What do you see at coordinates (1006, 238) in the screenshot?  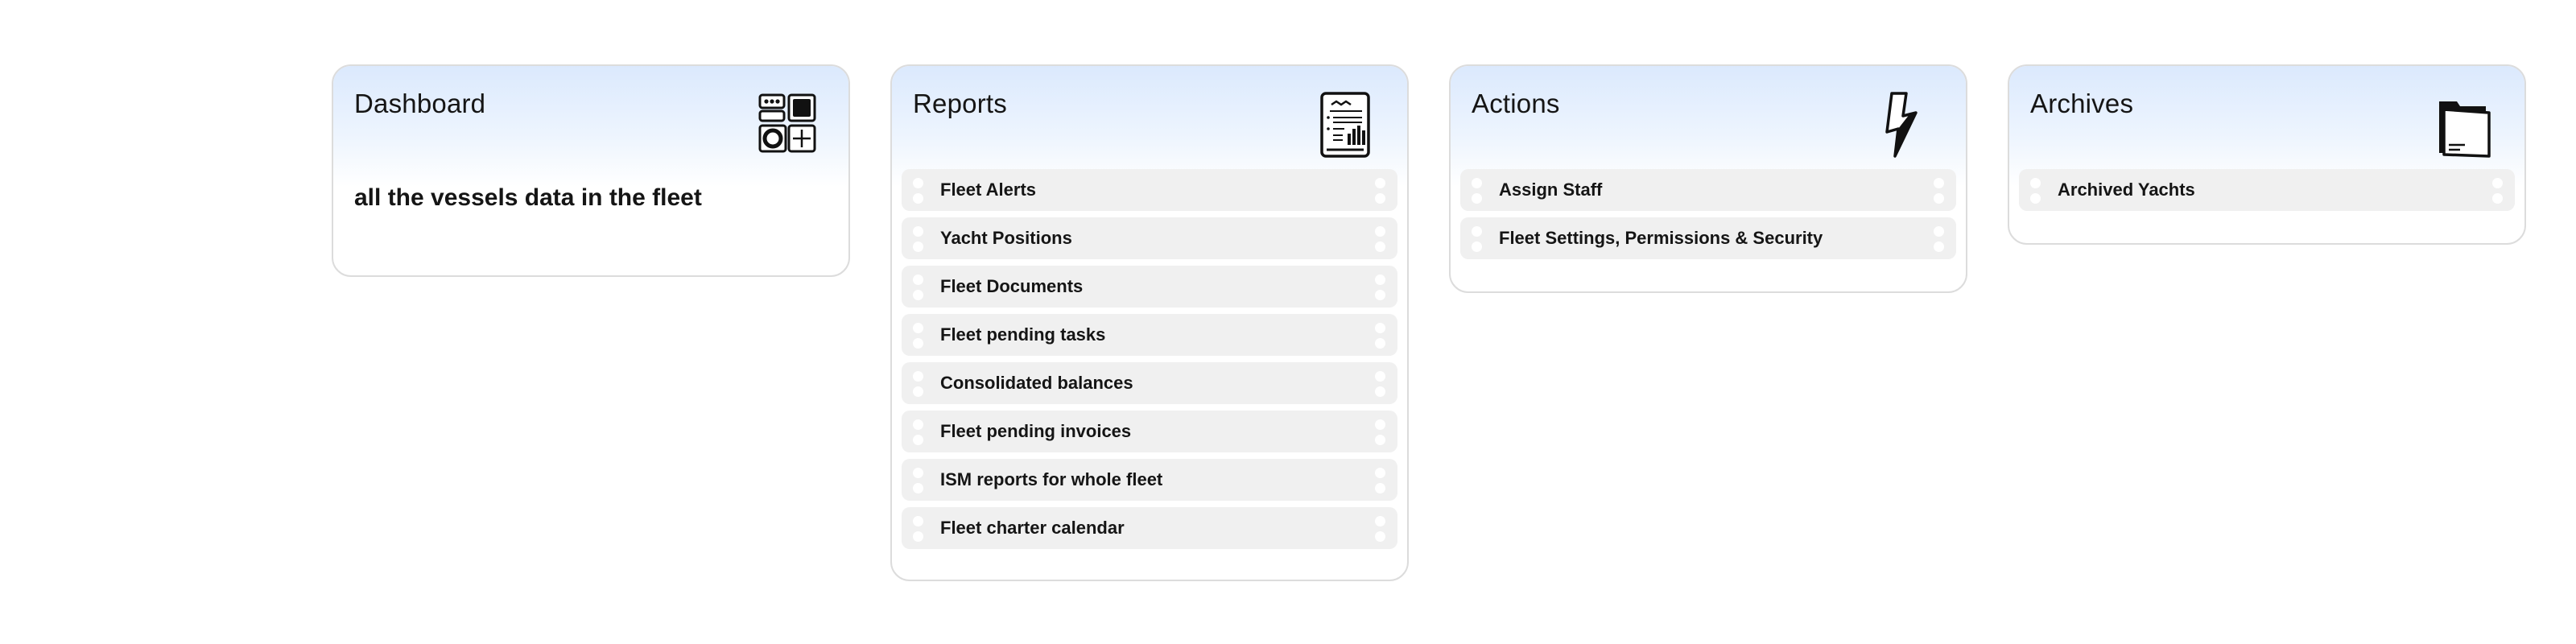 I see `list-item-label: Yacht Positions` at bounding box center [1006, 238].